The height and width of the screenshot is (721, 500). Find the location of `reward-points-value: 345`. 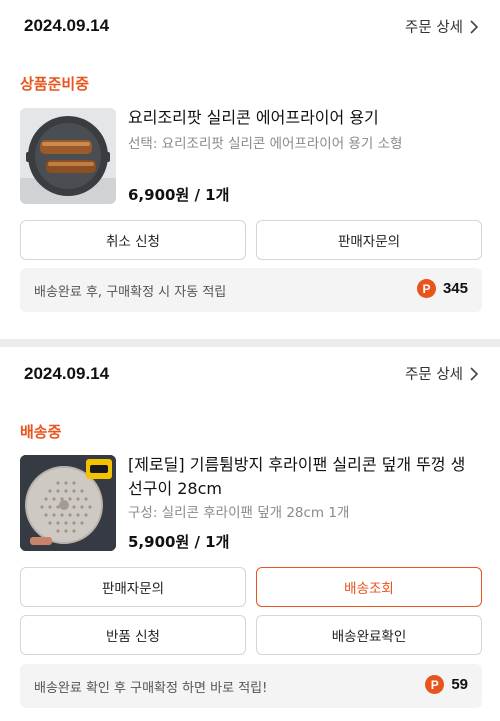

reward-points-value: 345 is located at coordinates (455, 288).